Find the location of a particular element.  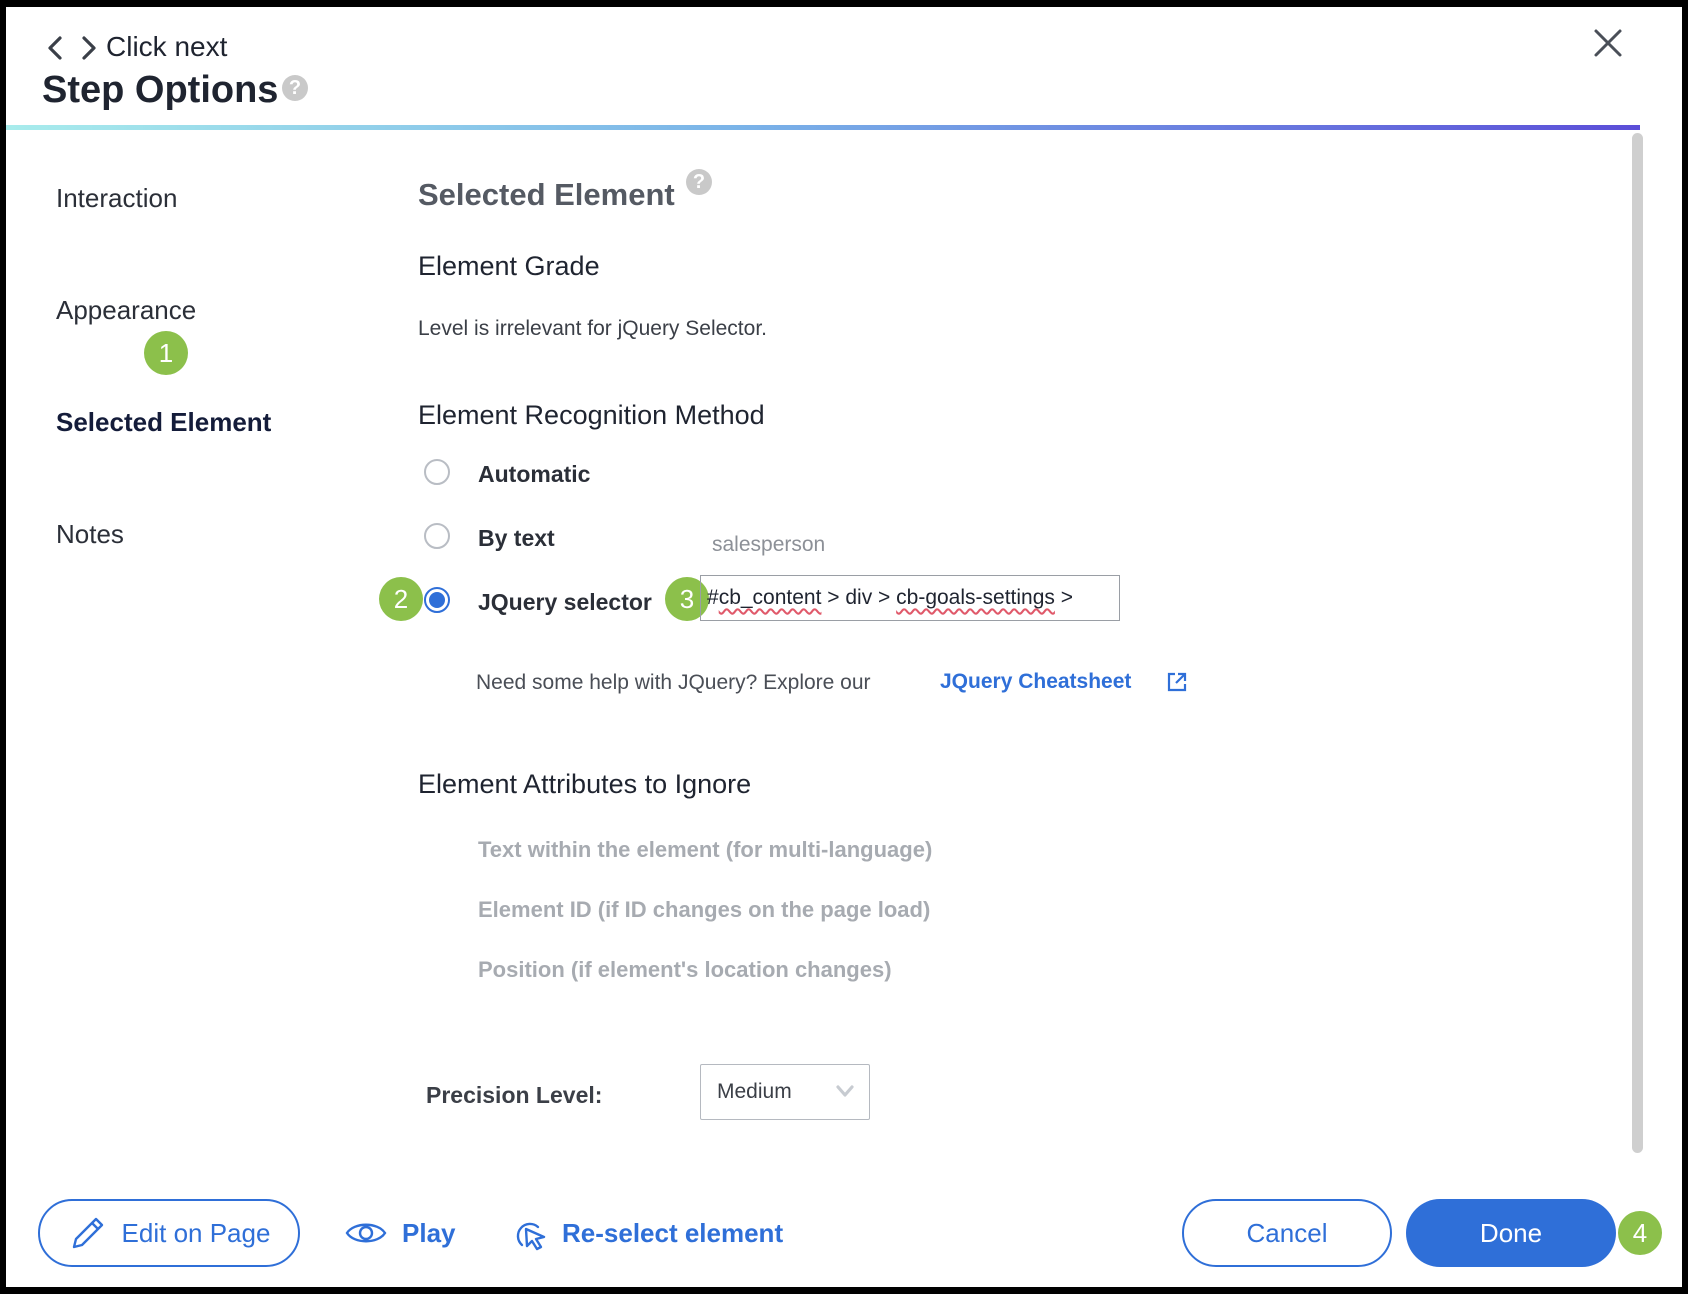

element-grade-note: Level is irrelevant for jQuery Selector. is located at coordinates (592, 328).